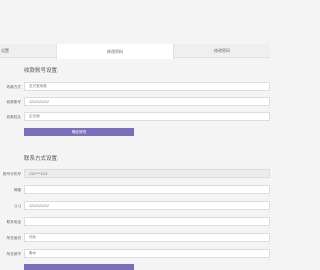 This screenshot has width=320, height=270. What do you see at coordinates (115, 51) in the screenshot?
I see `tab-edit-profile: 修改资料` at bounding box center [115, 51].